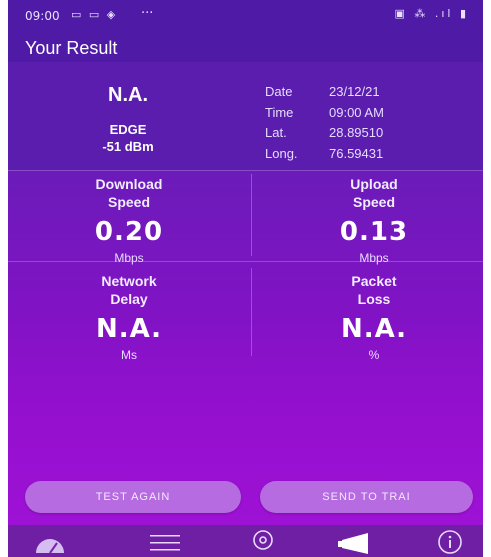 The width and height of the screenshot is (491, 557). What do you see at coordinates (128, 95) in the screenshot?
I see `operator-name: N.A.` at bounding box center [128, 95].